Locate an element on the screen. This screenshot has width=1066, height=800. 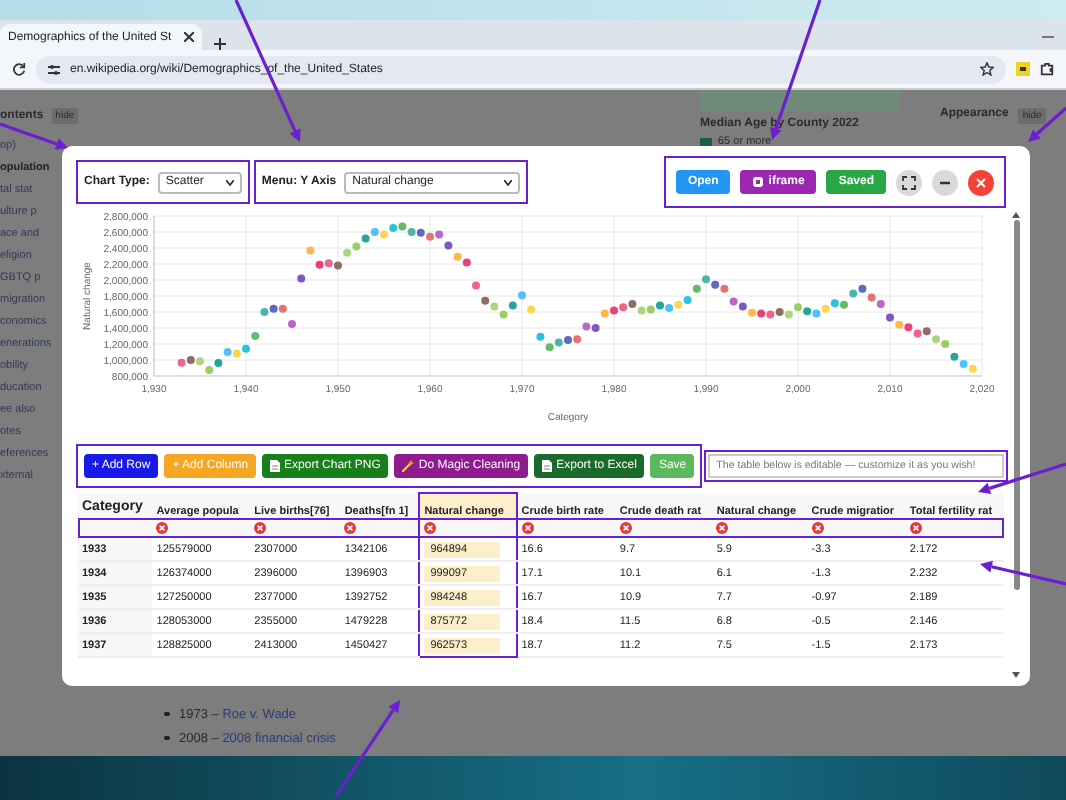
new-tab-icon is located at coordinates (219, 44).